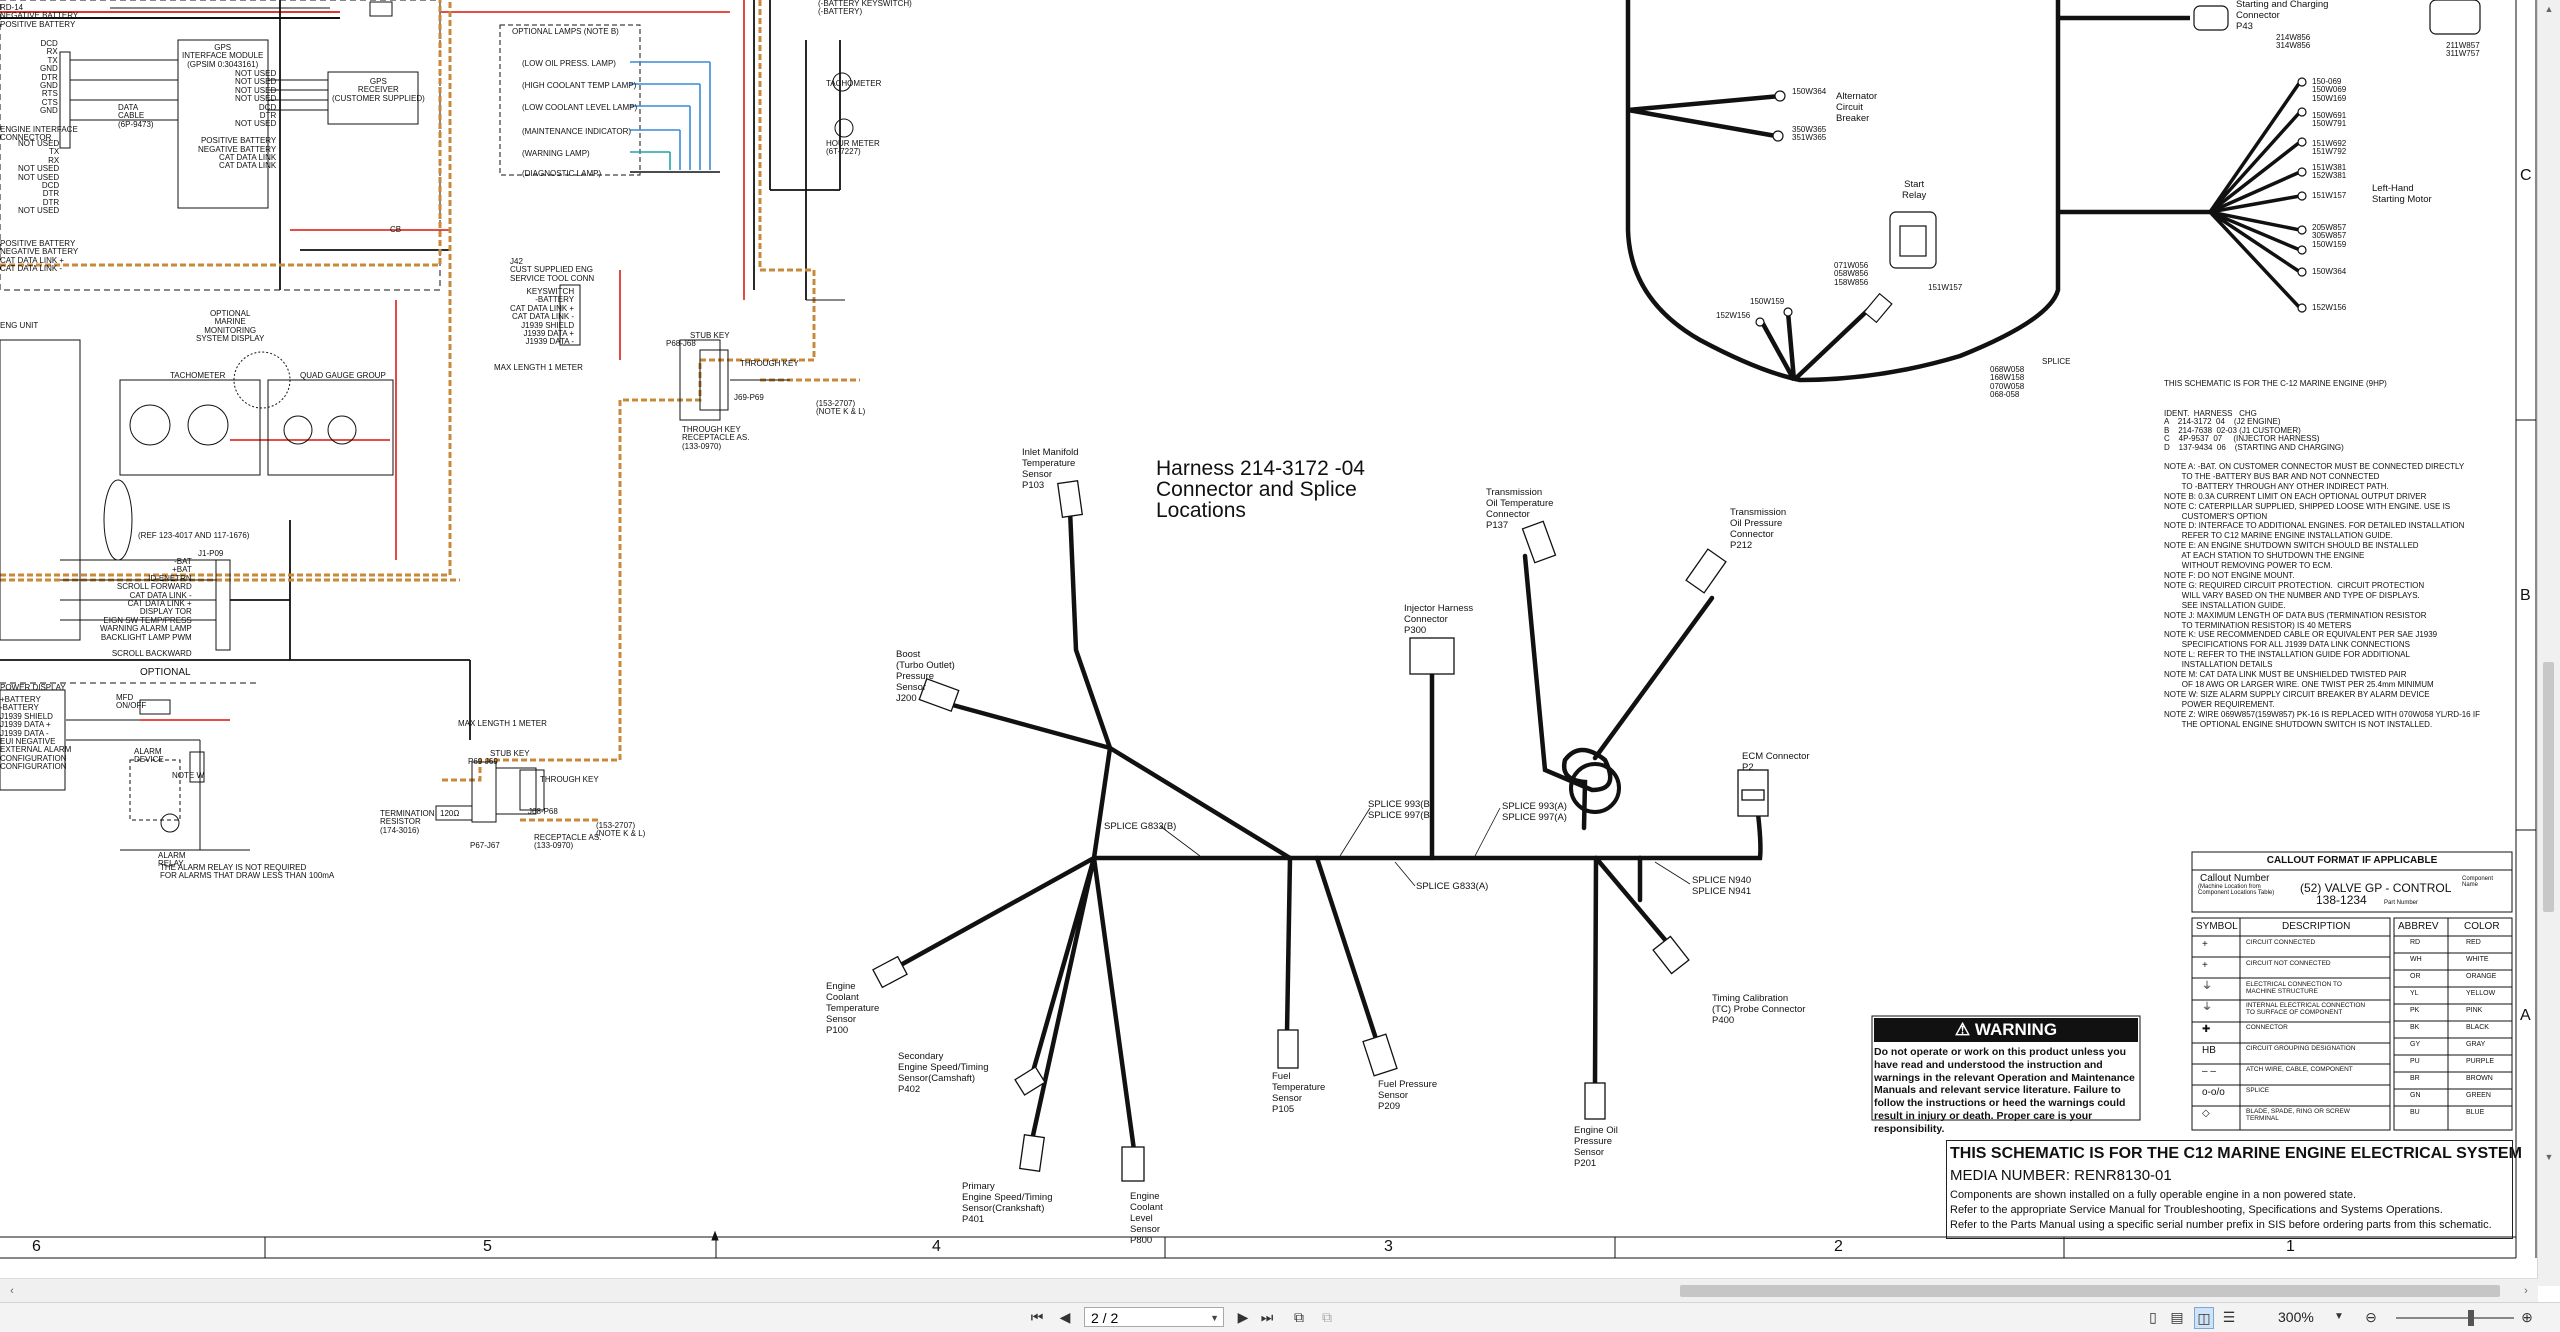 This screenshot has width=2560, height=1332. I want to click on warning-heading-text: WARNING, so click(2016, 1029).